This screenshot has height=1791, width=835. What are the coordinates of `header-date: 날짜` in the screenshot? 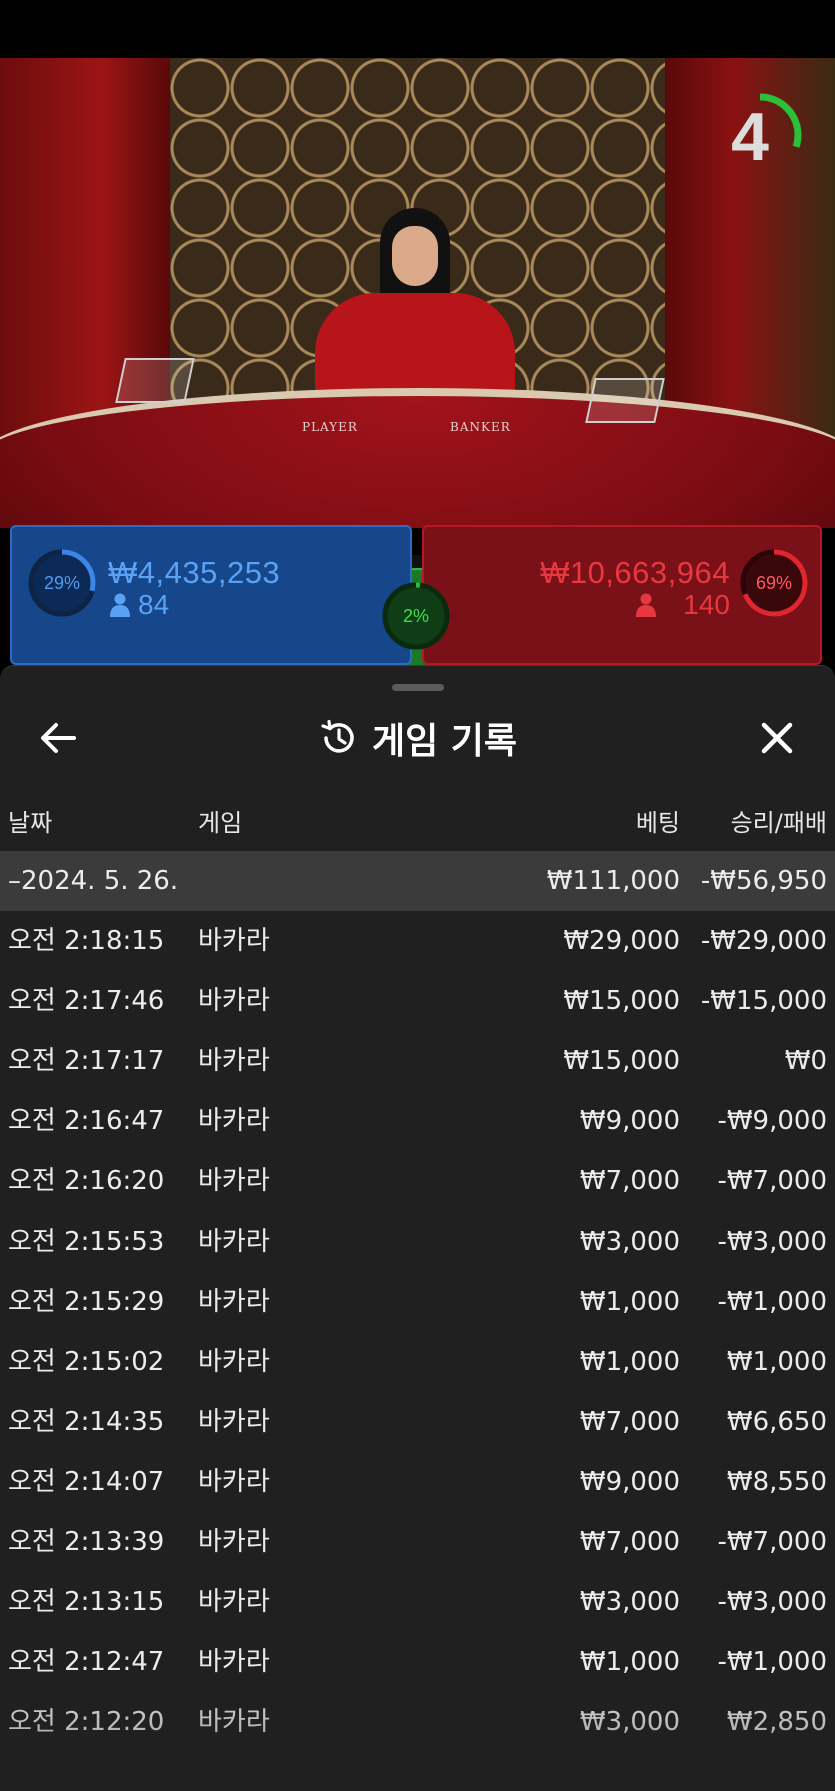 It's located at (30, 823).